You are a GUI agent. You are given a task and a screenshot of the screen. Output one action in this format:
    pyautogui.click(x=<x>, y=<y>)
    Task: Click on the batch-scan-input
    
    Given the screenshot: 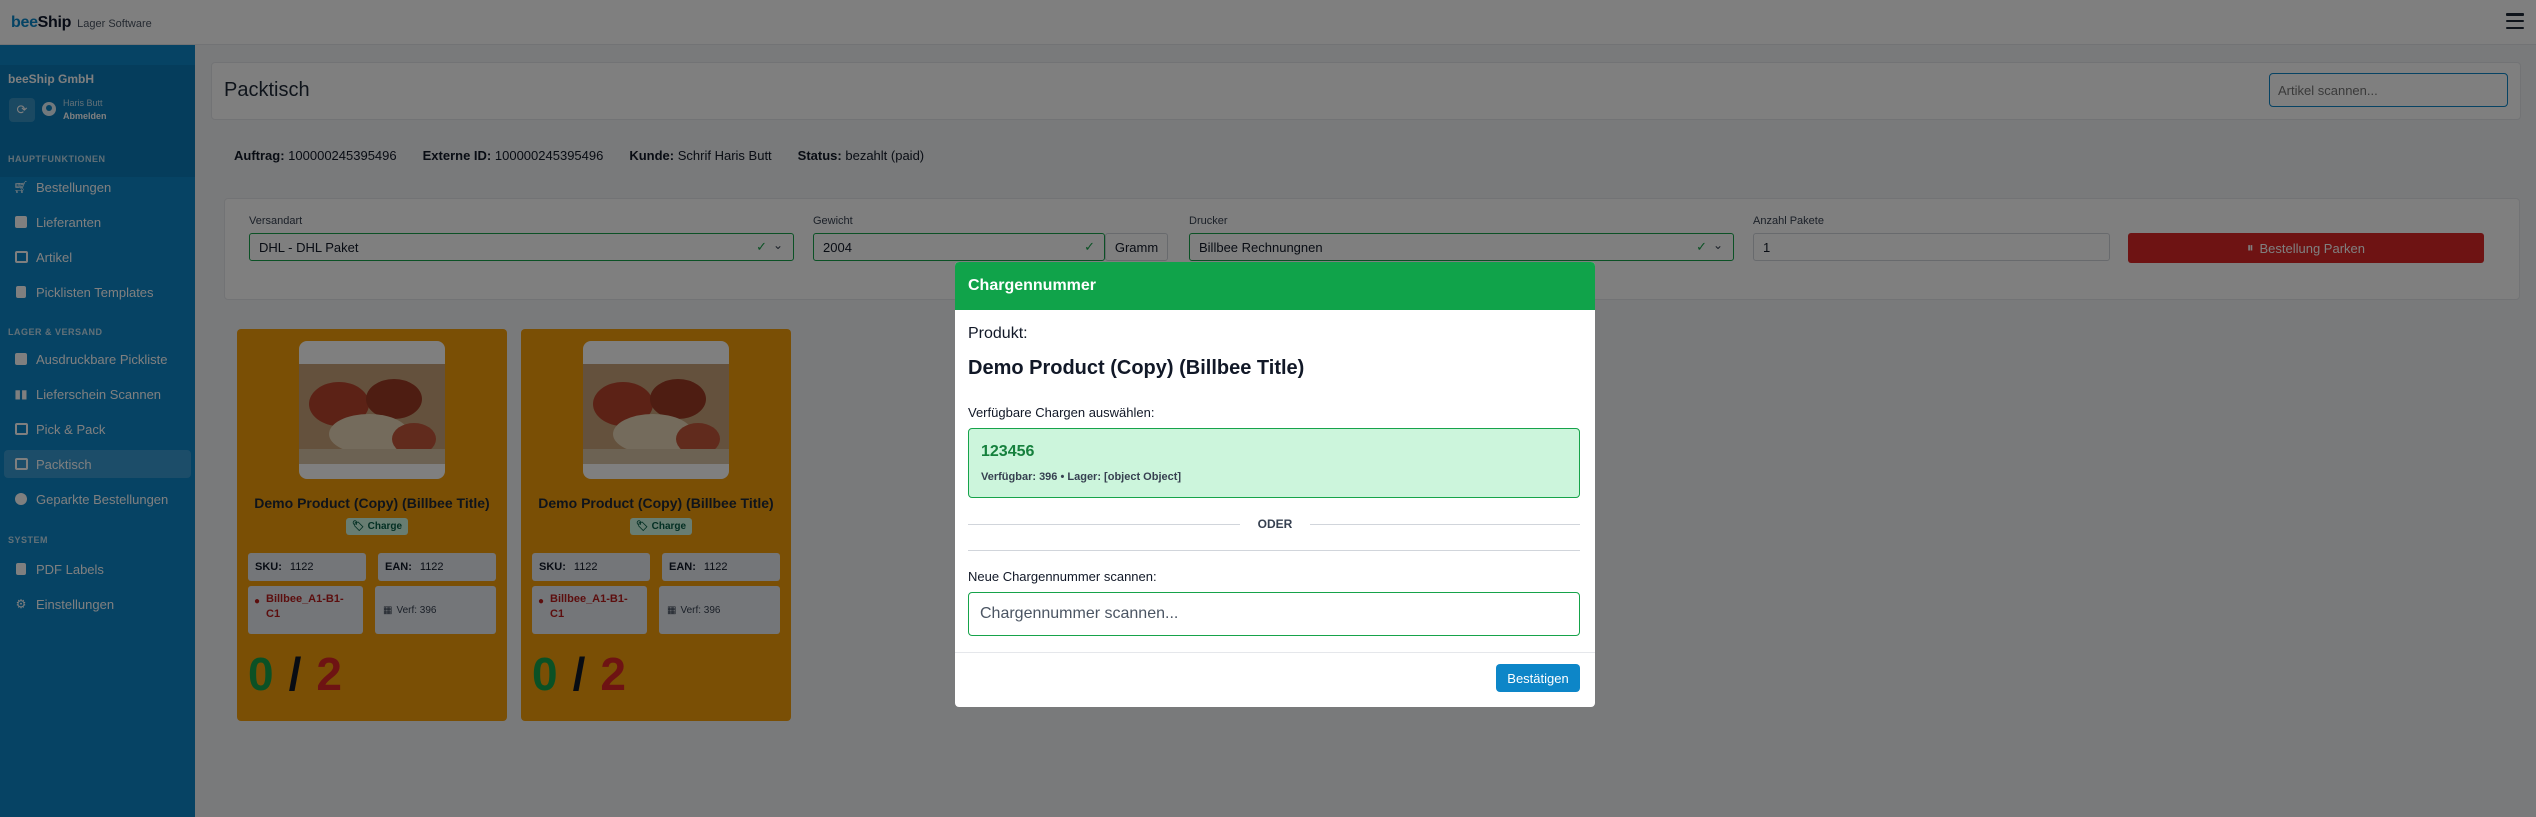 What is the action you would take?
    pyautogui.click(x=1274, y=614)
    